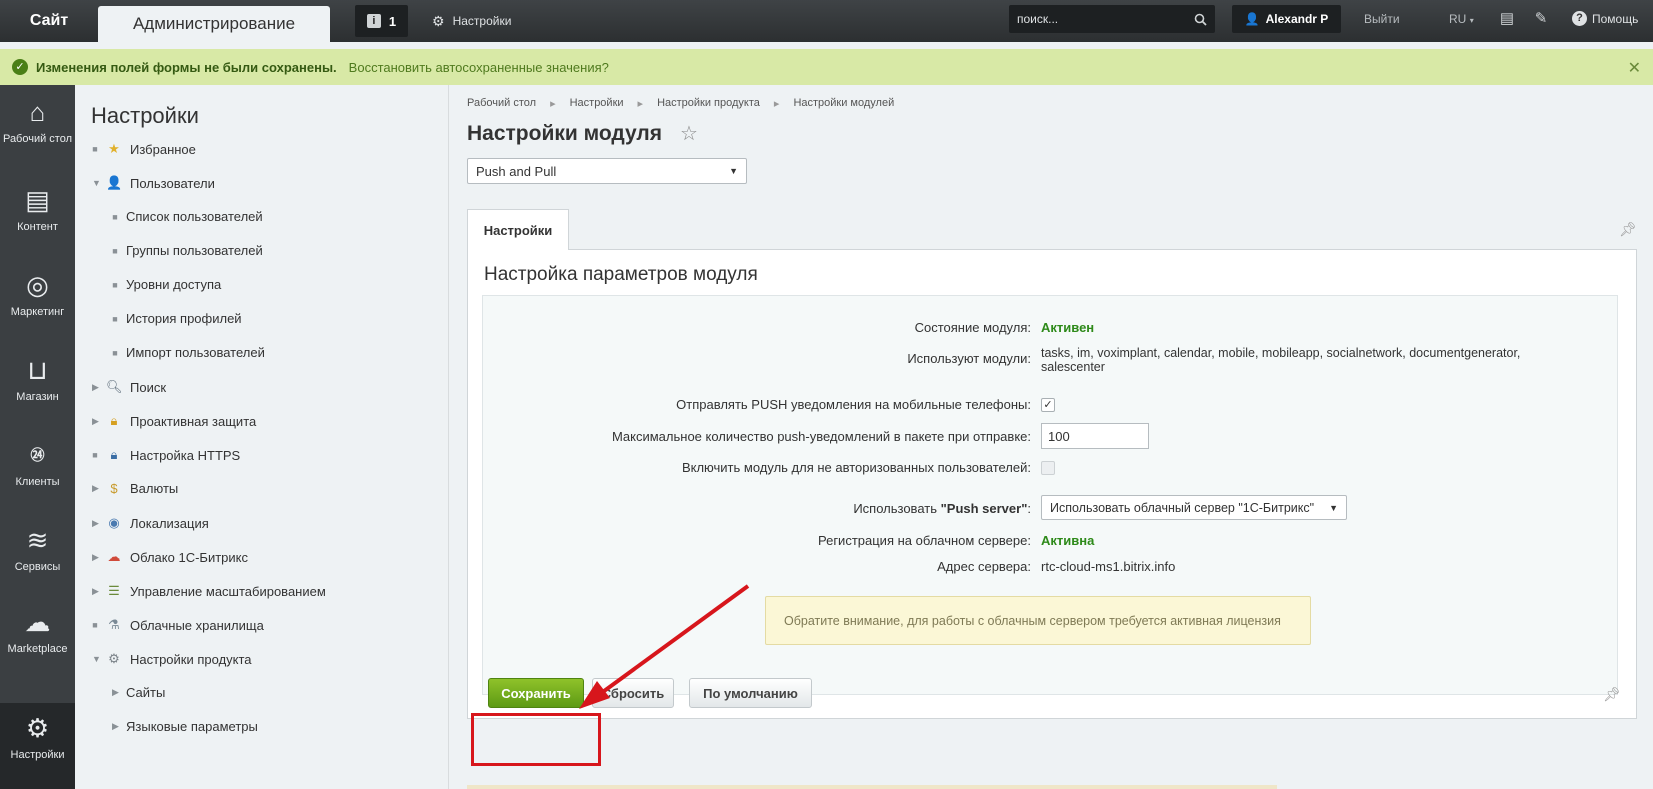 The image size is (1653, 789). What do you see at coordinates (209, 591) in the screenshot?
I see `menu-item-scaling: ▶ ☰ Управление масштабированием` at bounding box center [209, 591].